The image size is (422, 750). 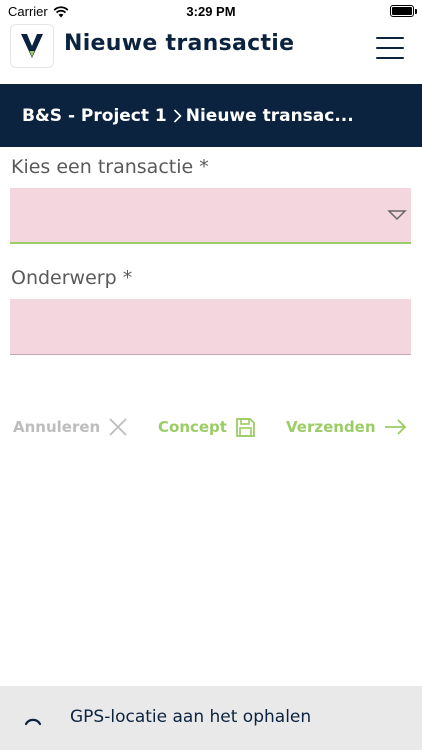 I want to click on send-label: Verzenden, so click(x=331, y=427).